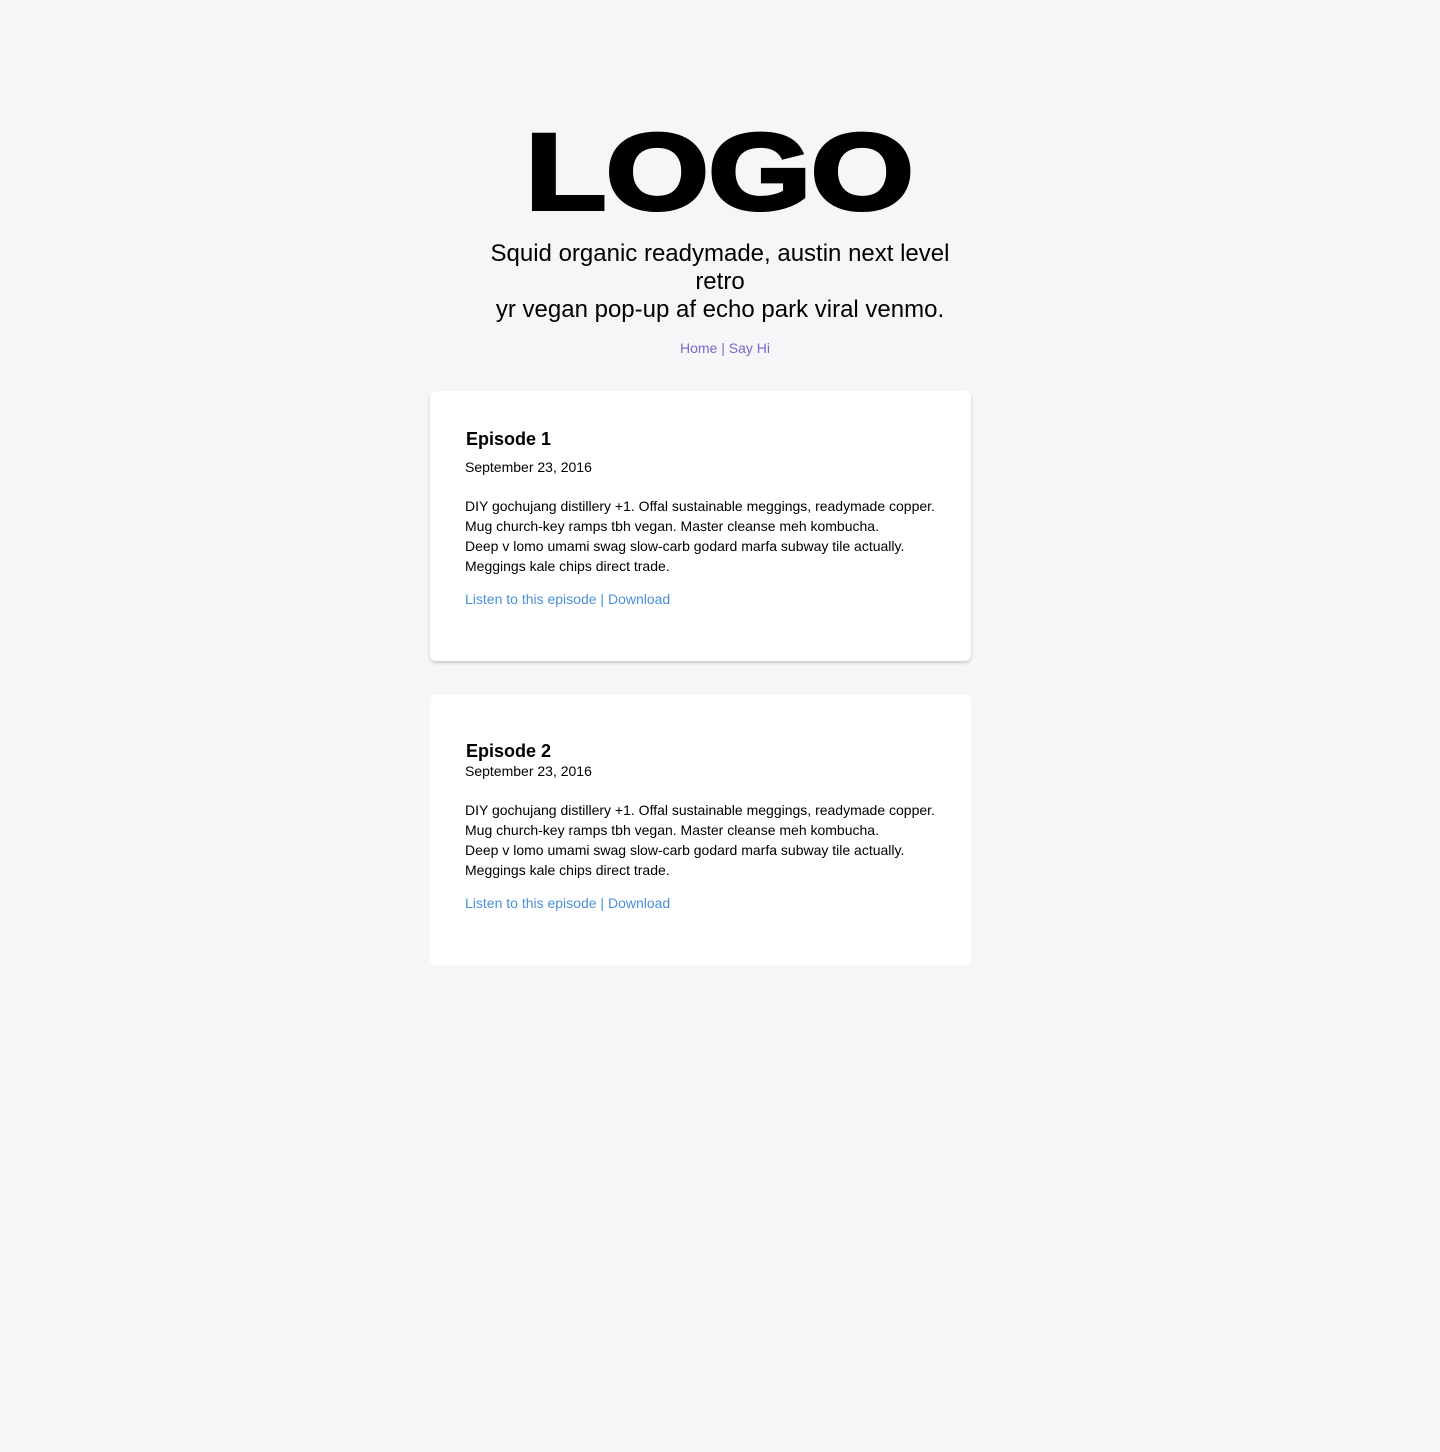  What do you see at coordinates (719, 172) in the screenshot?
I see `logo: LOGO` at bounding box center [719, 172].